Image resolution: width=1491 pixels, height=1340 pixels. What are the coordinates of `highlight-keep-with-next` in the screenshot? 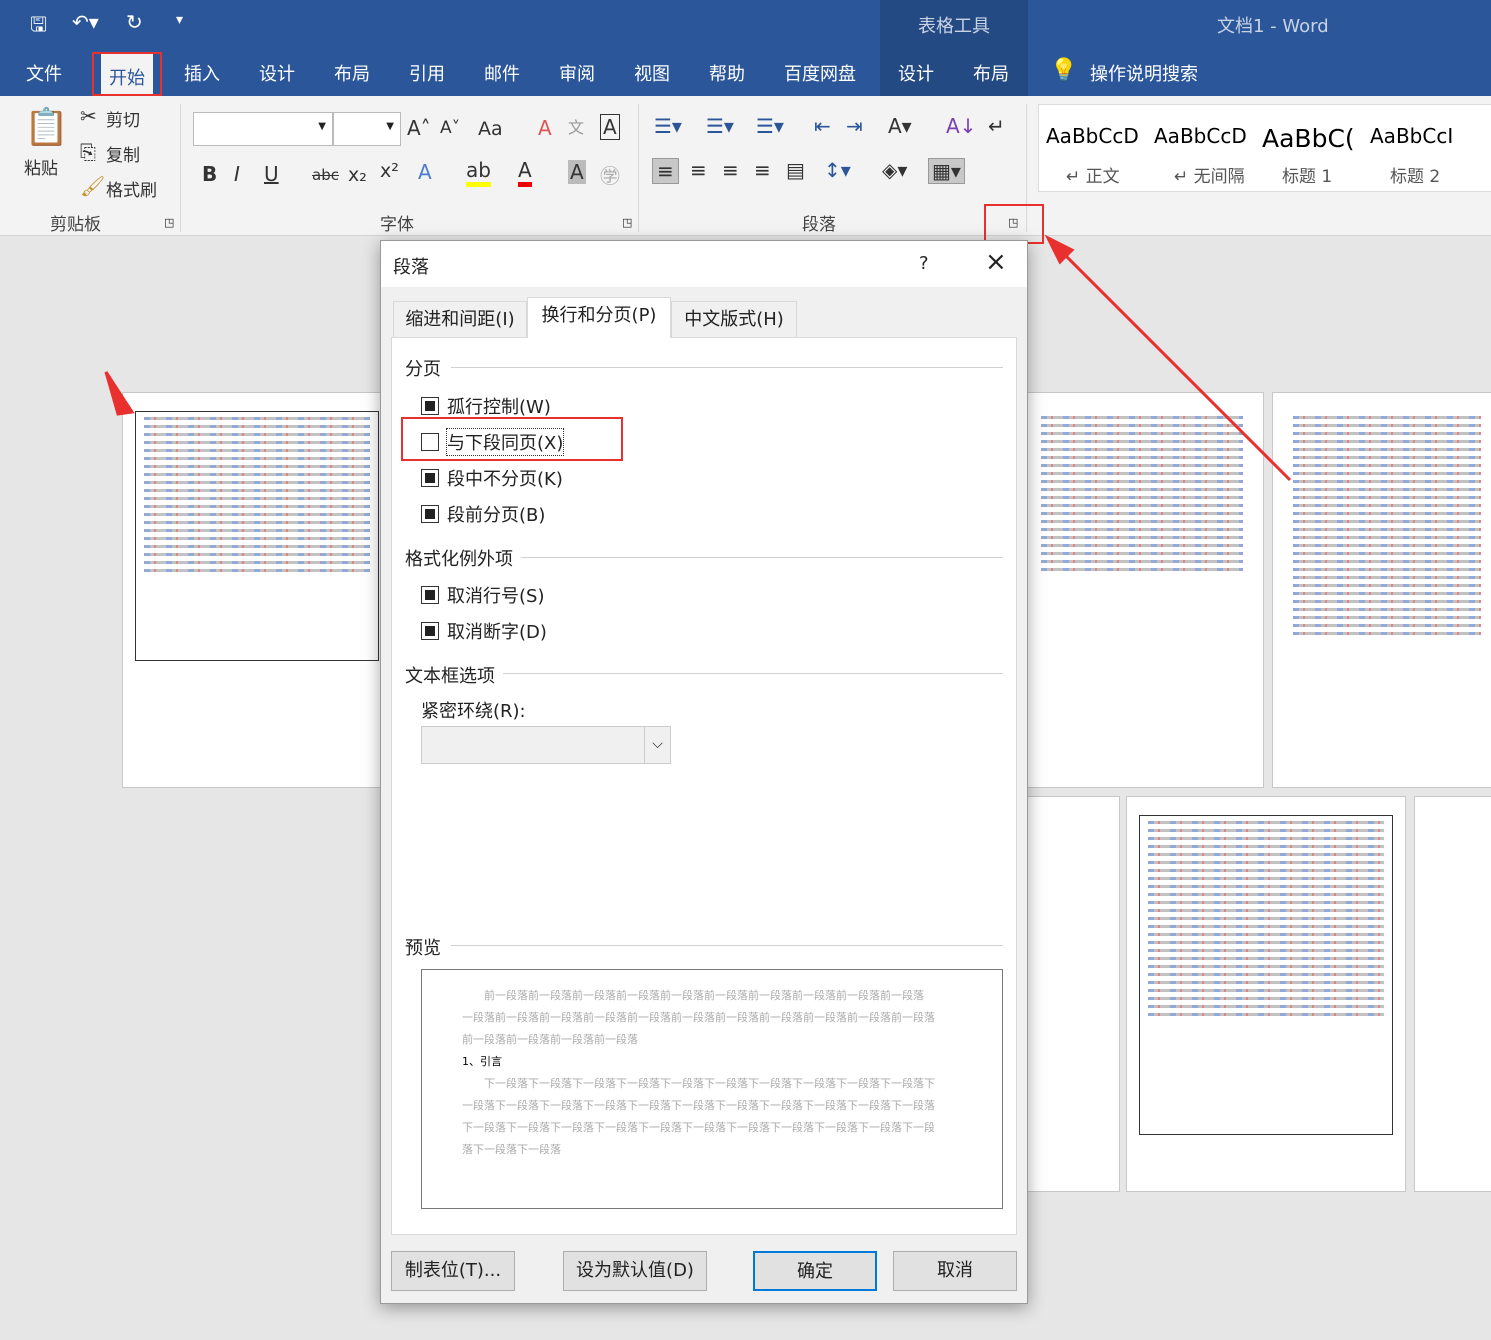 It's located at (512, 439).